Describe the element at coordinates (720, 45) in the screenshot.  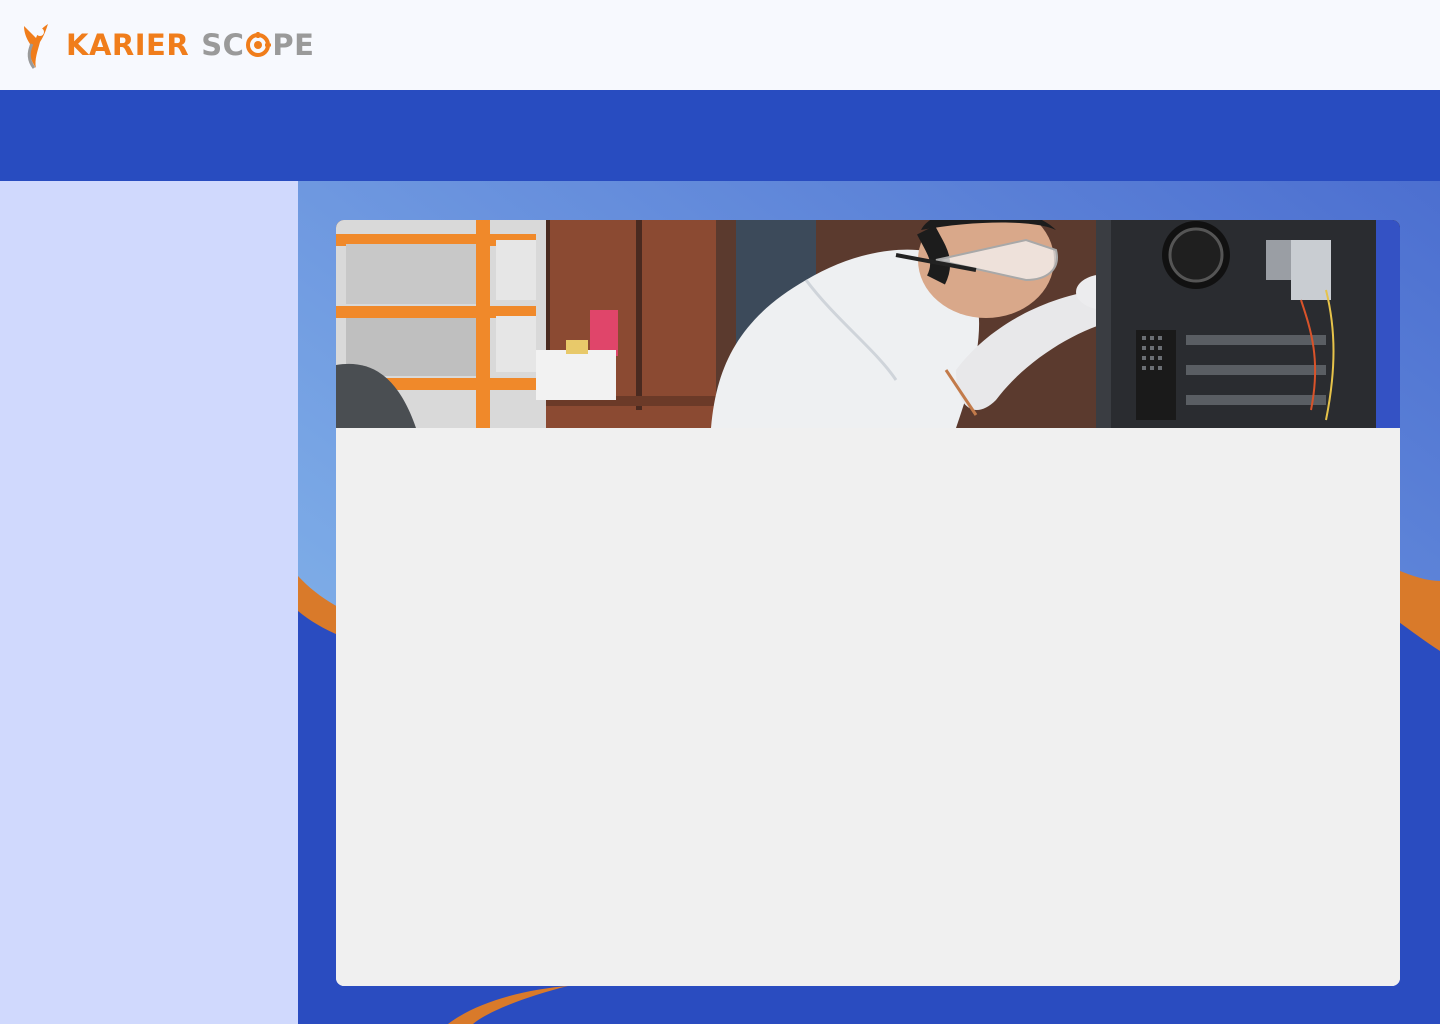
I see `app-header: KARIER SC PE` at that location.